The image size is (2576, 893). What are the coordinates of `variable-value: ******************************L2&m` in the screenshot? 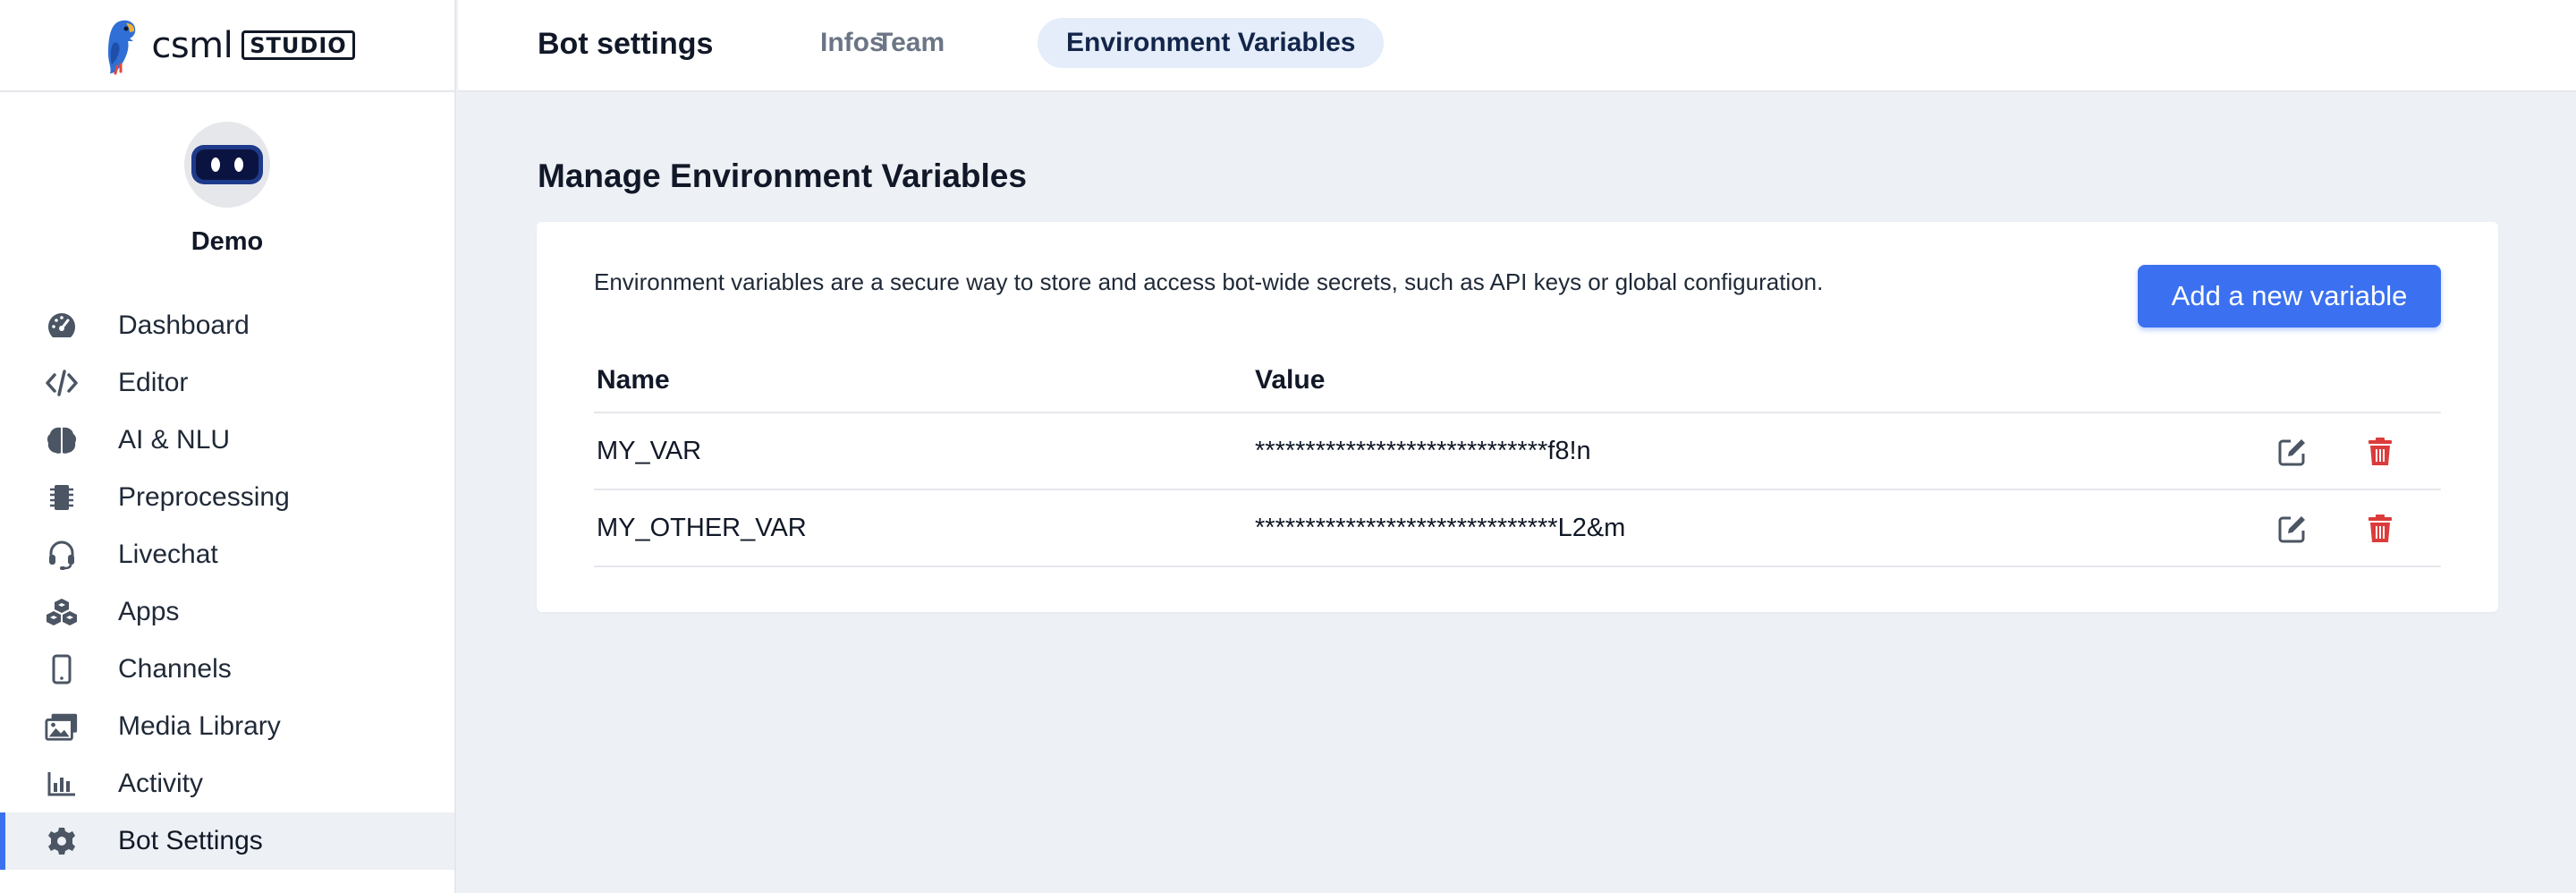 It's located at (1440, 528).